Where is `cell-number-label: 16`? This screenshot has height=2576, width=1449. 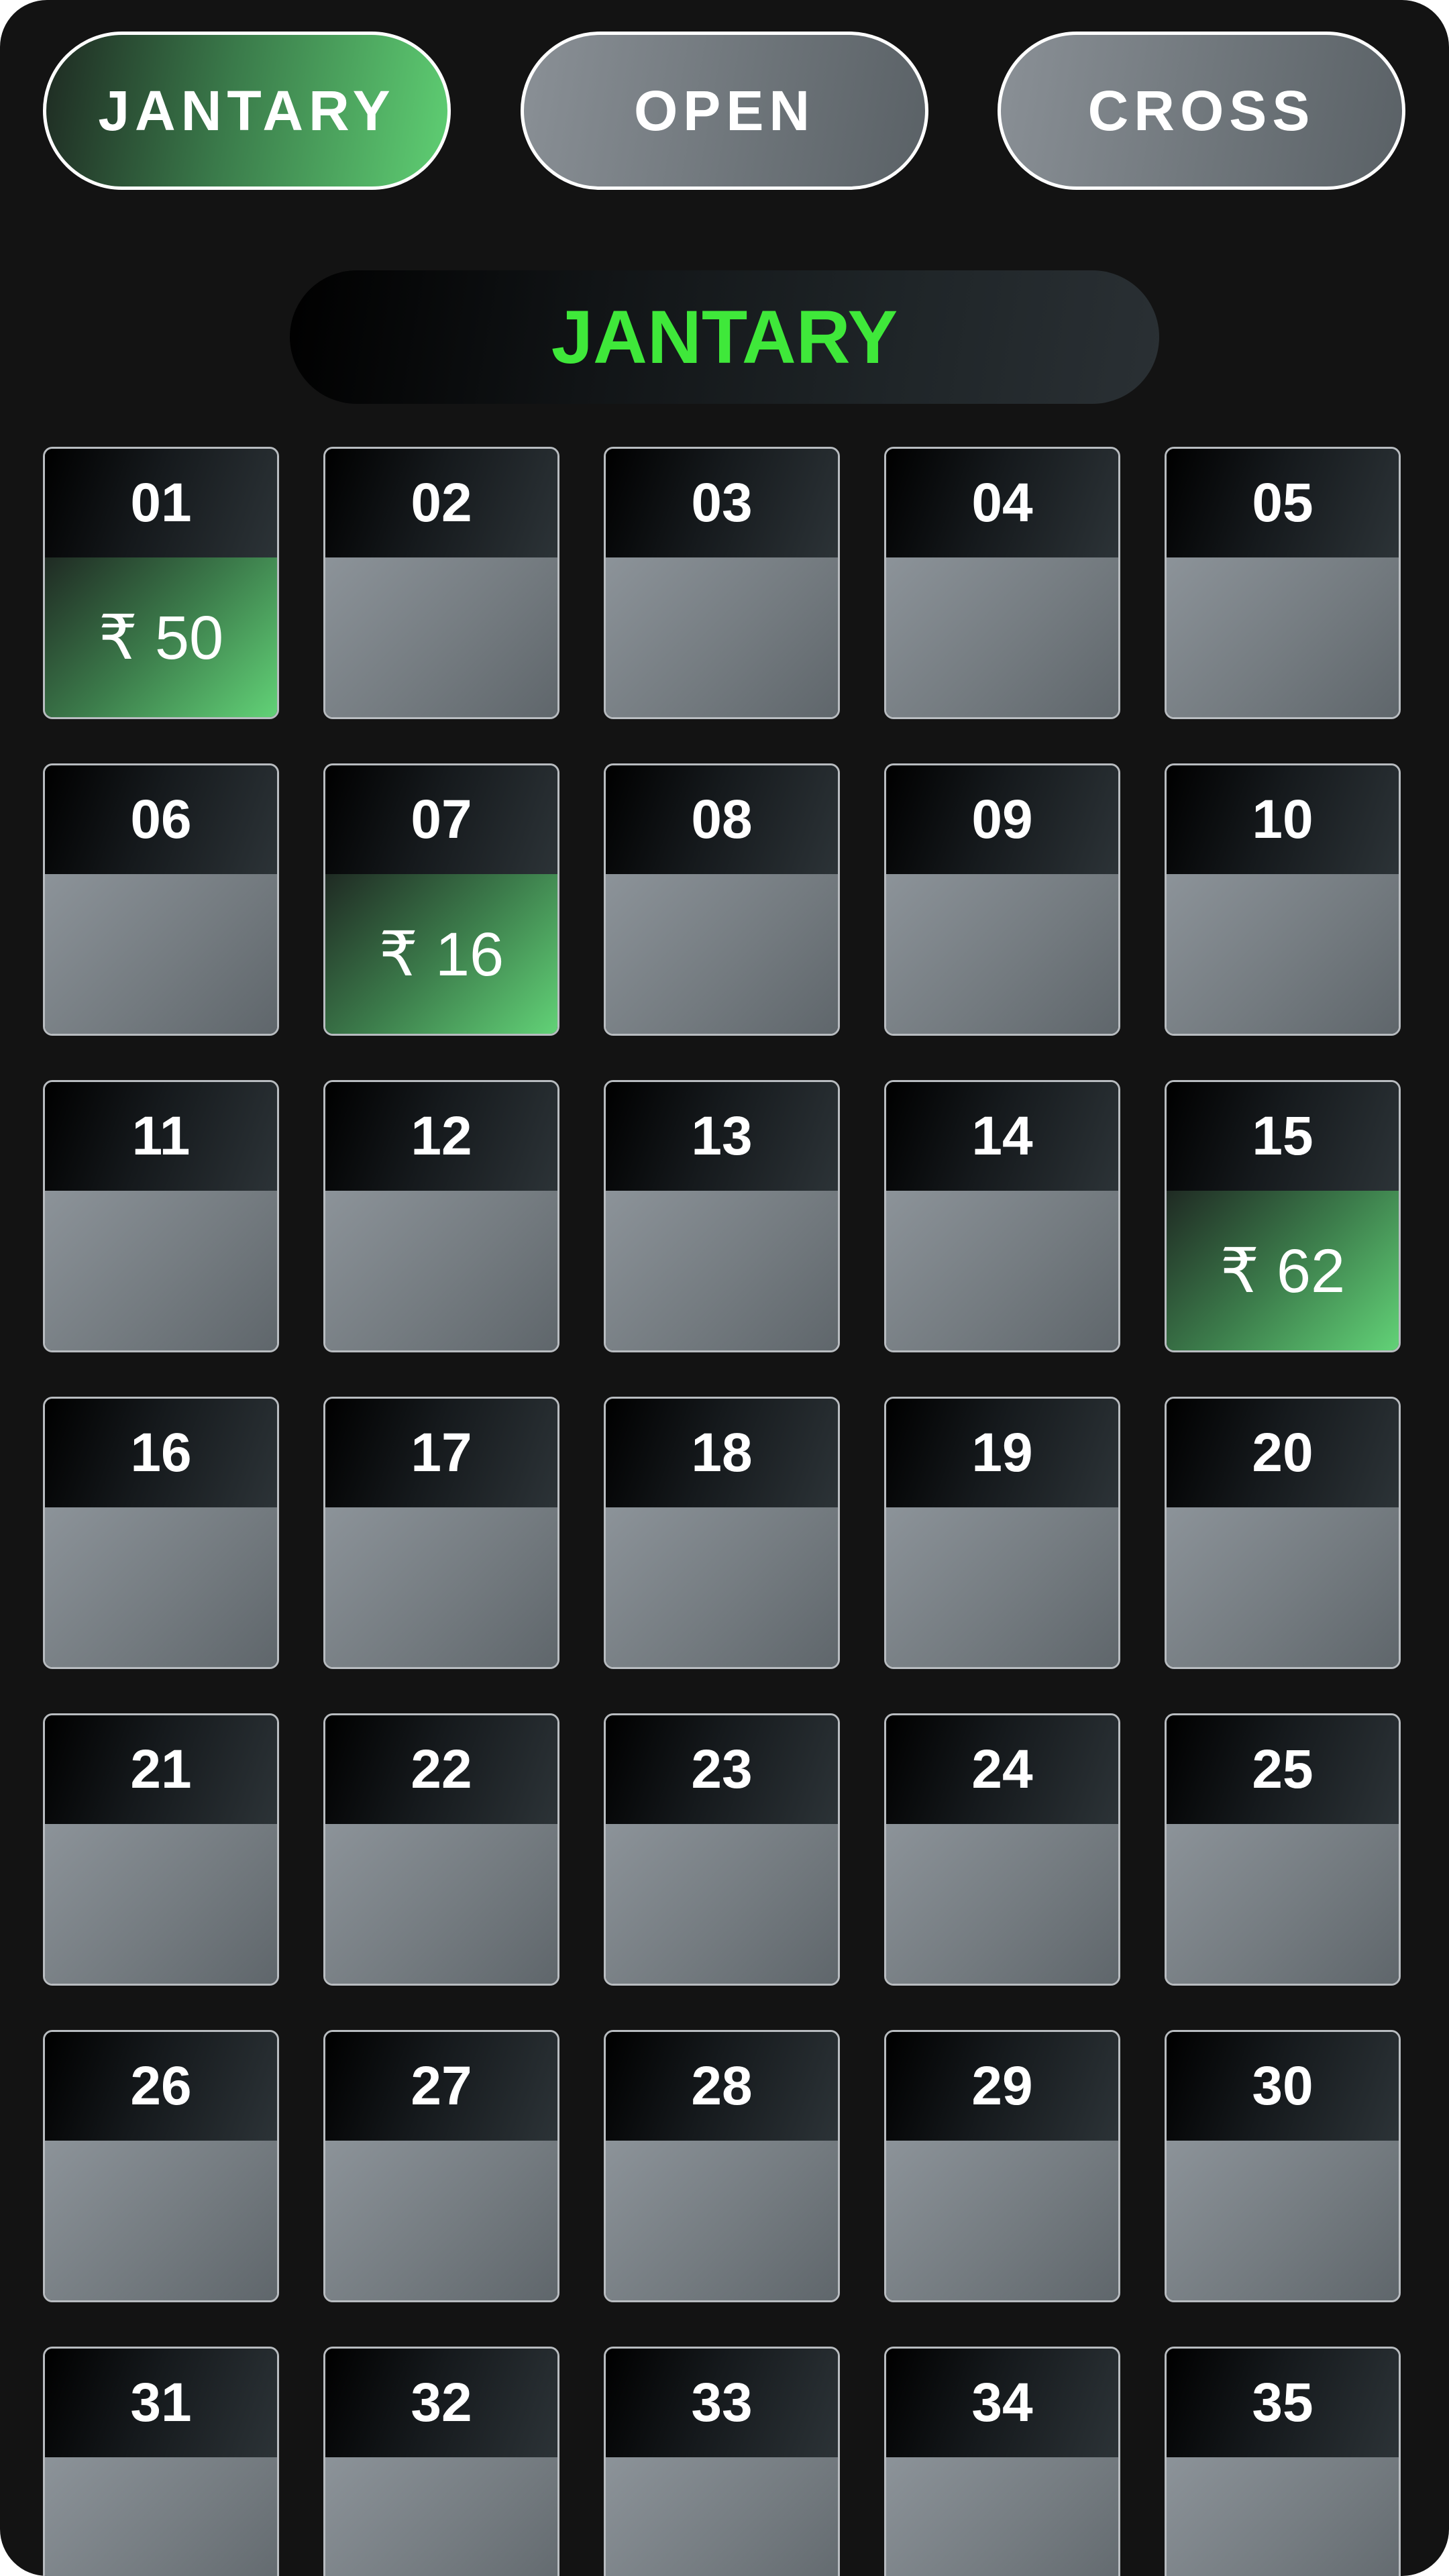
cell-number-label: 16 is located at coordinates (161, 1453).